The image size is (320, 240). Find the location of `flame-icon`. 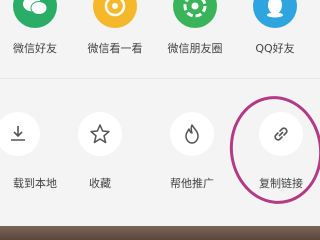

flame-icon is located at coordinates (192, 134).